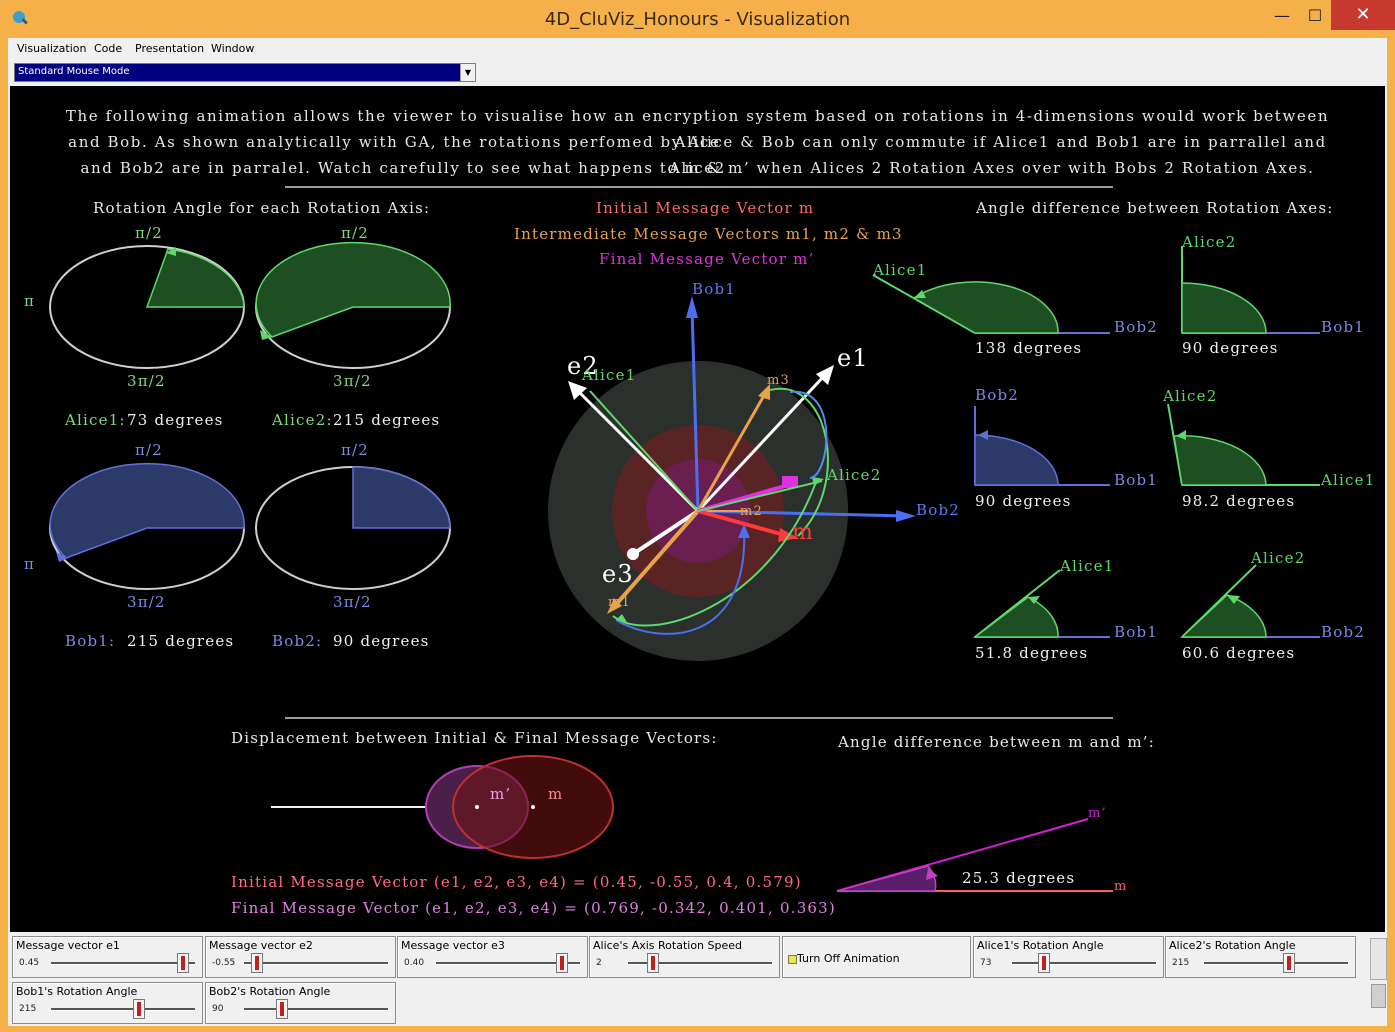  What do you see at coordinates (803, 532) in the screenshot?
I see `vector-m-label: m` at bounding box center [803, 532].